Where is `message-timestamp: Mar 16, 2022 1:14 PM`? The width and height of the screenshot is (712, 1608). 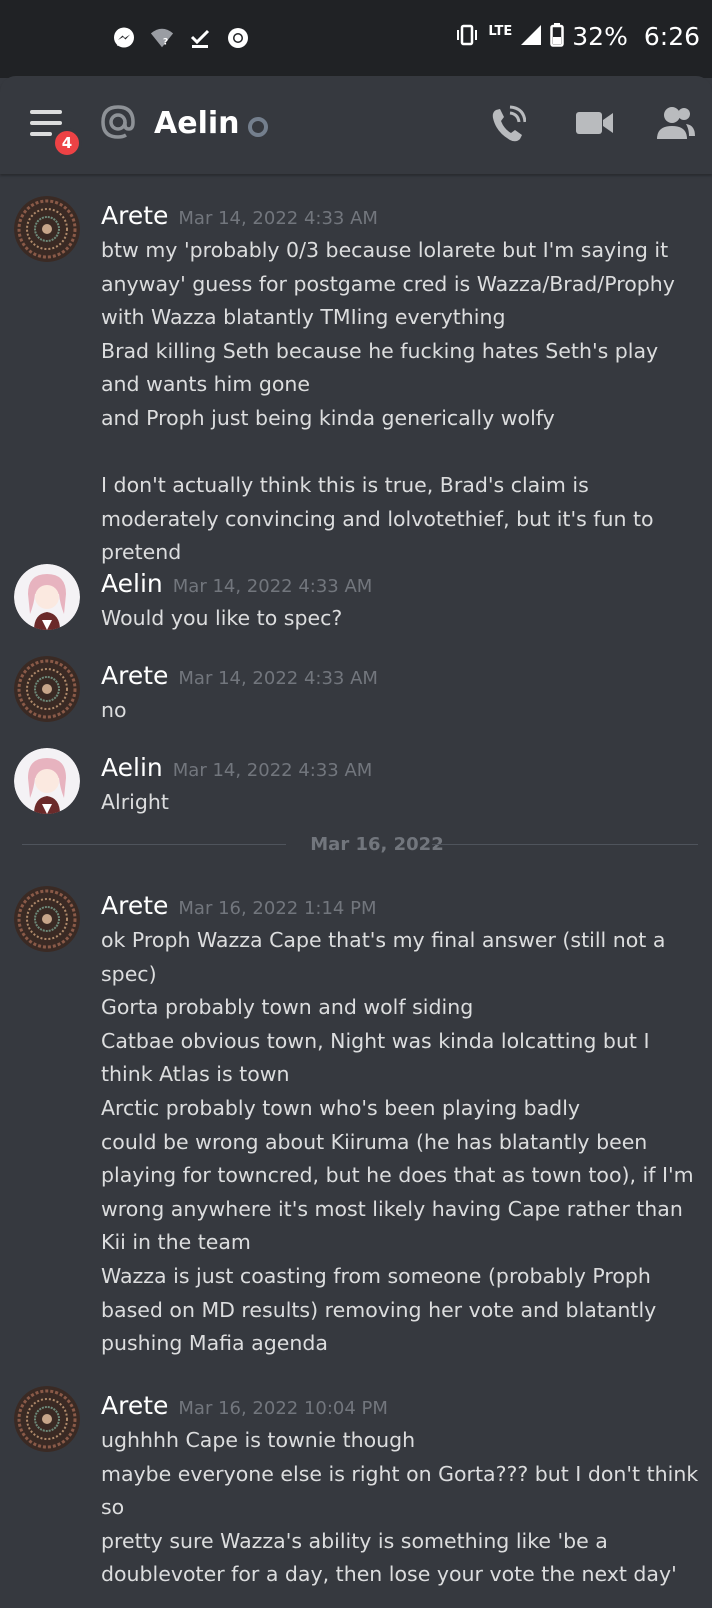
message-timestamp: Mar 16, 2022 1:14 PM is located at coordinates (277, 908).